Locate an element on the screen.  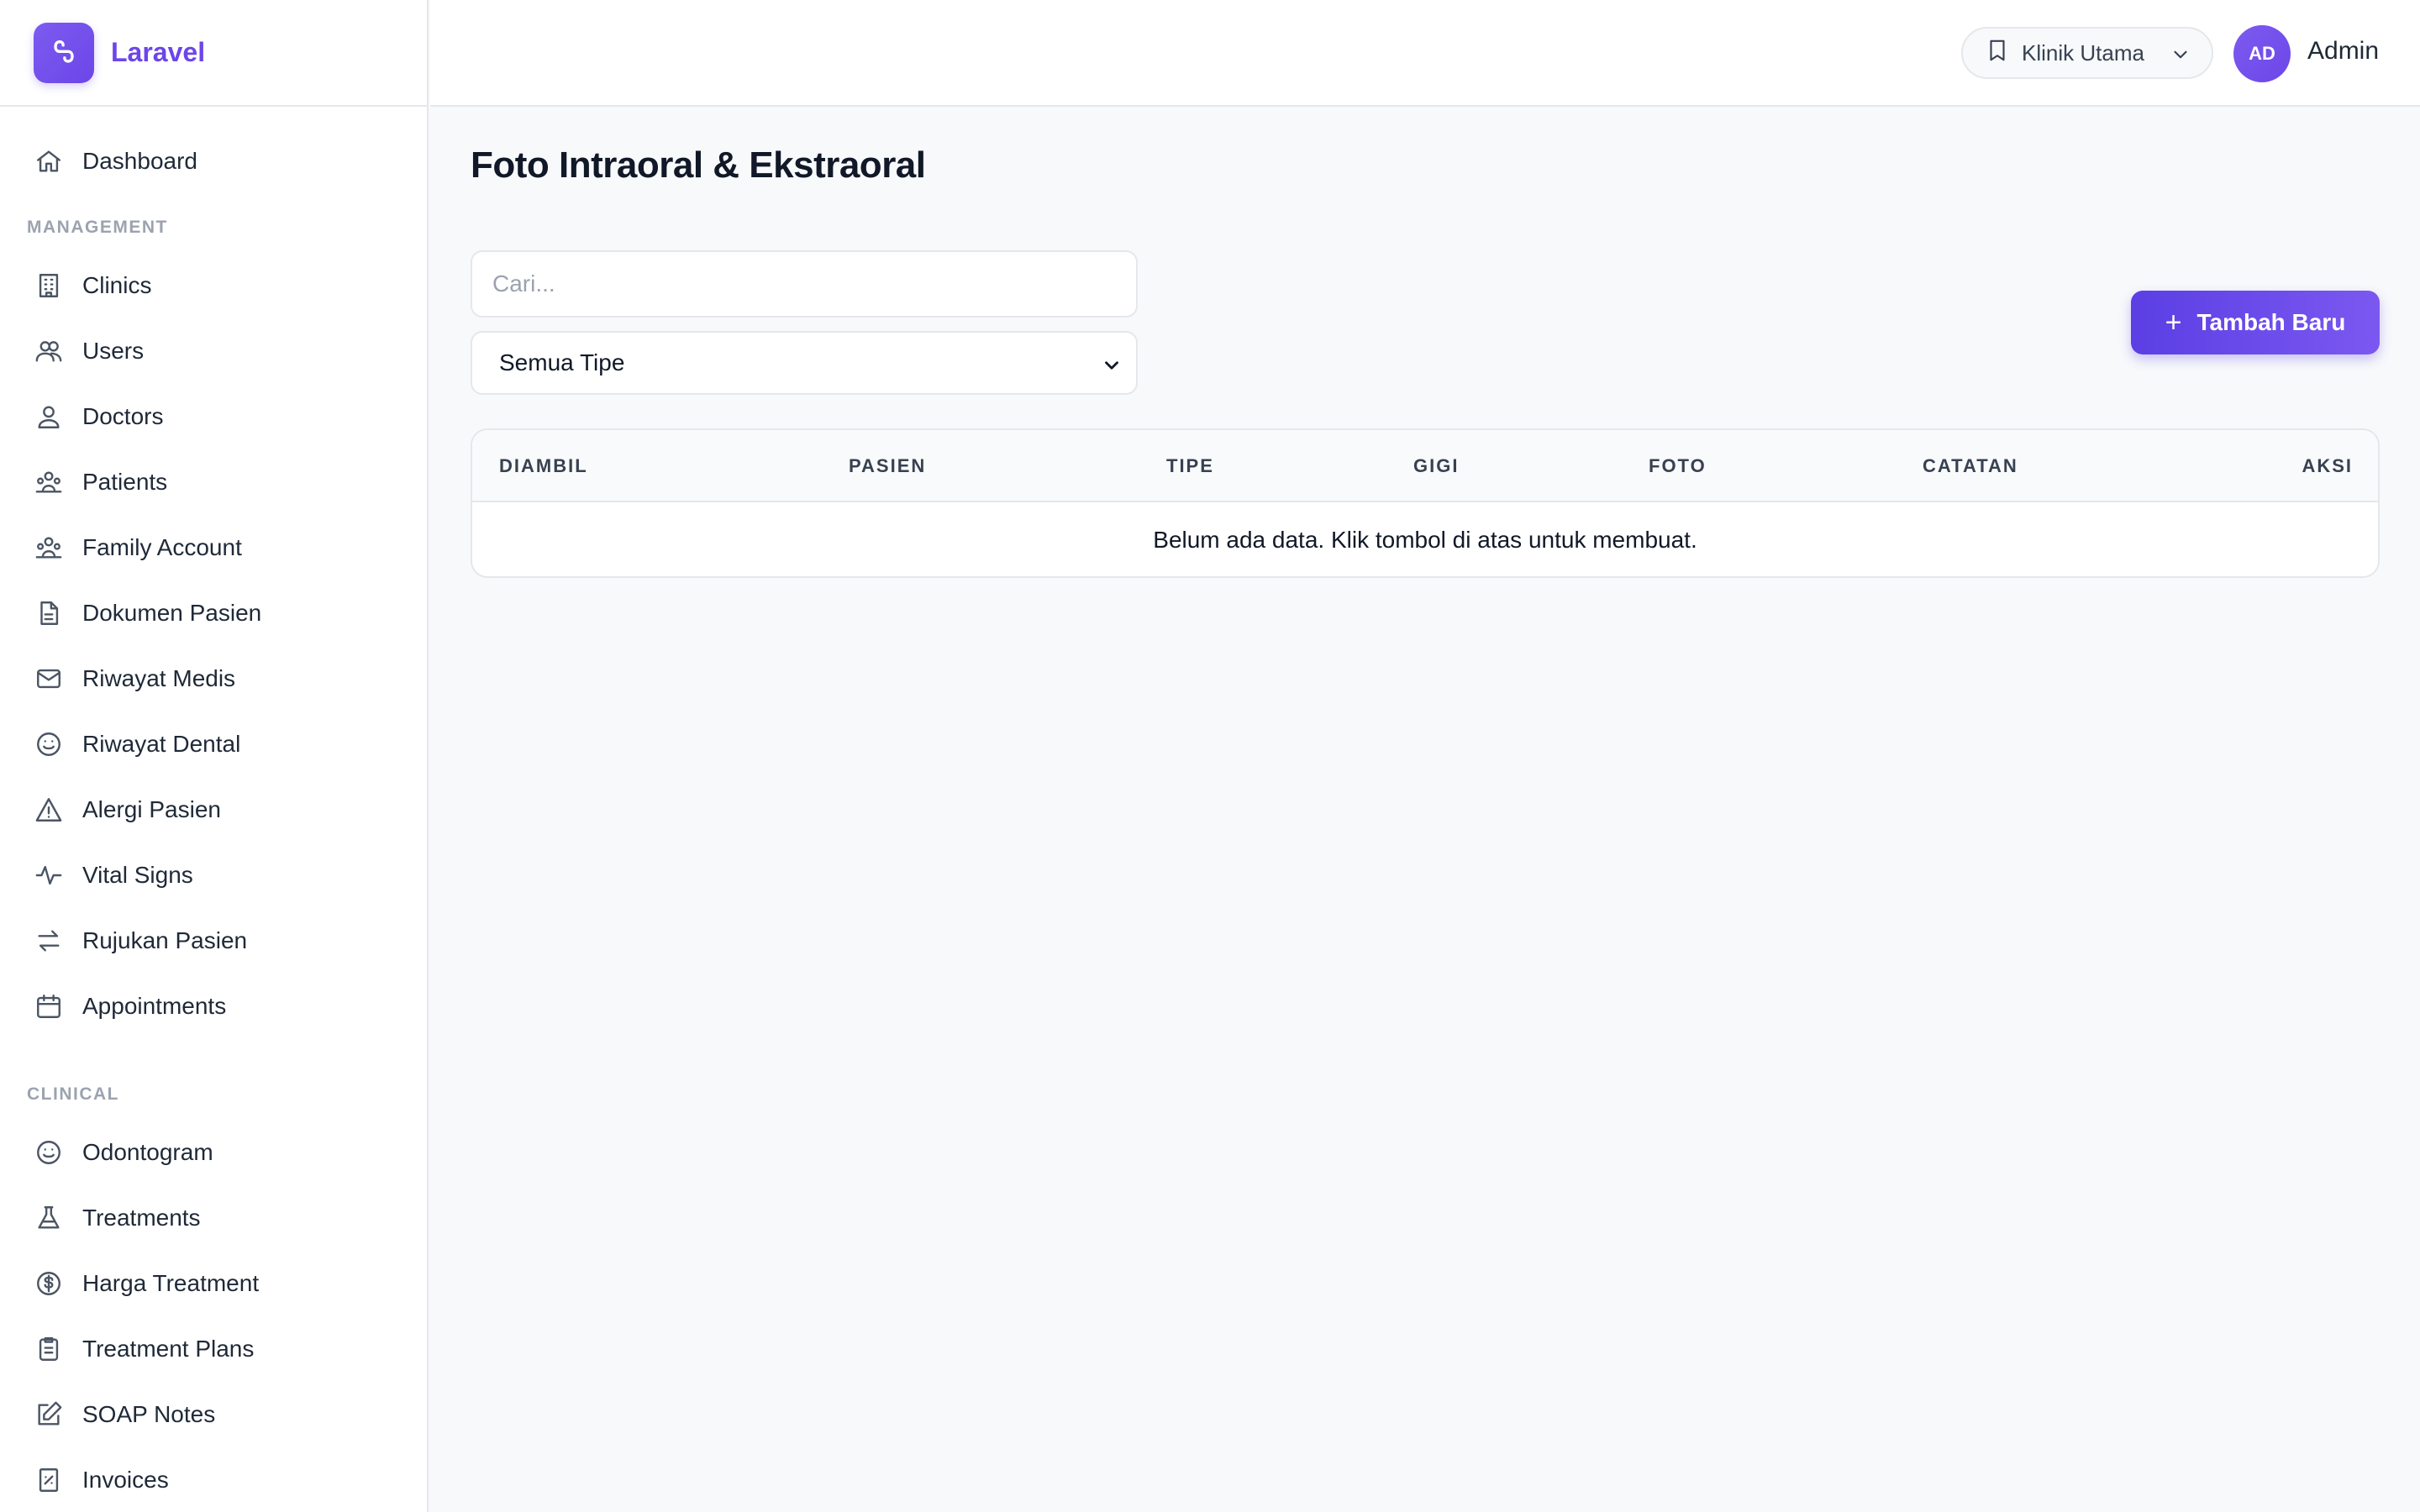
sidebar-item-treatment-plans: Treatment Plans is located at coordinates (214, 1349).